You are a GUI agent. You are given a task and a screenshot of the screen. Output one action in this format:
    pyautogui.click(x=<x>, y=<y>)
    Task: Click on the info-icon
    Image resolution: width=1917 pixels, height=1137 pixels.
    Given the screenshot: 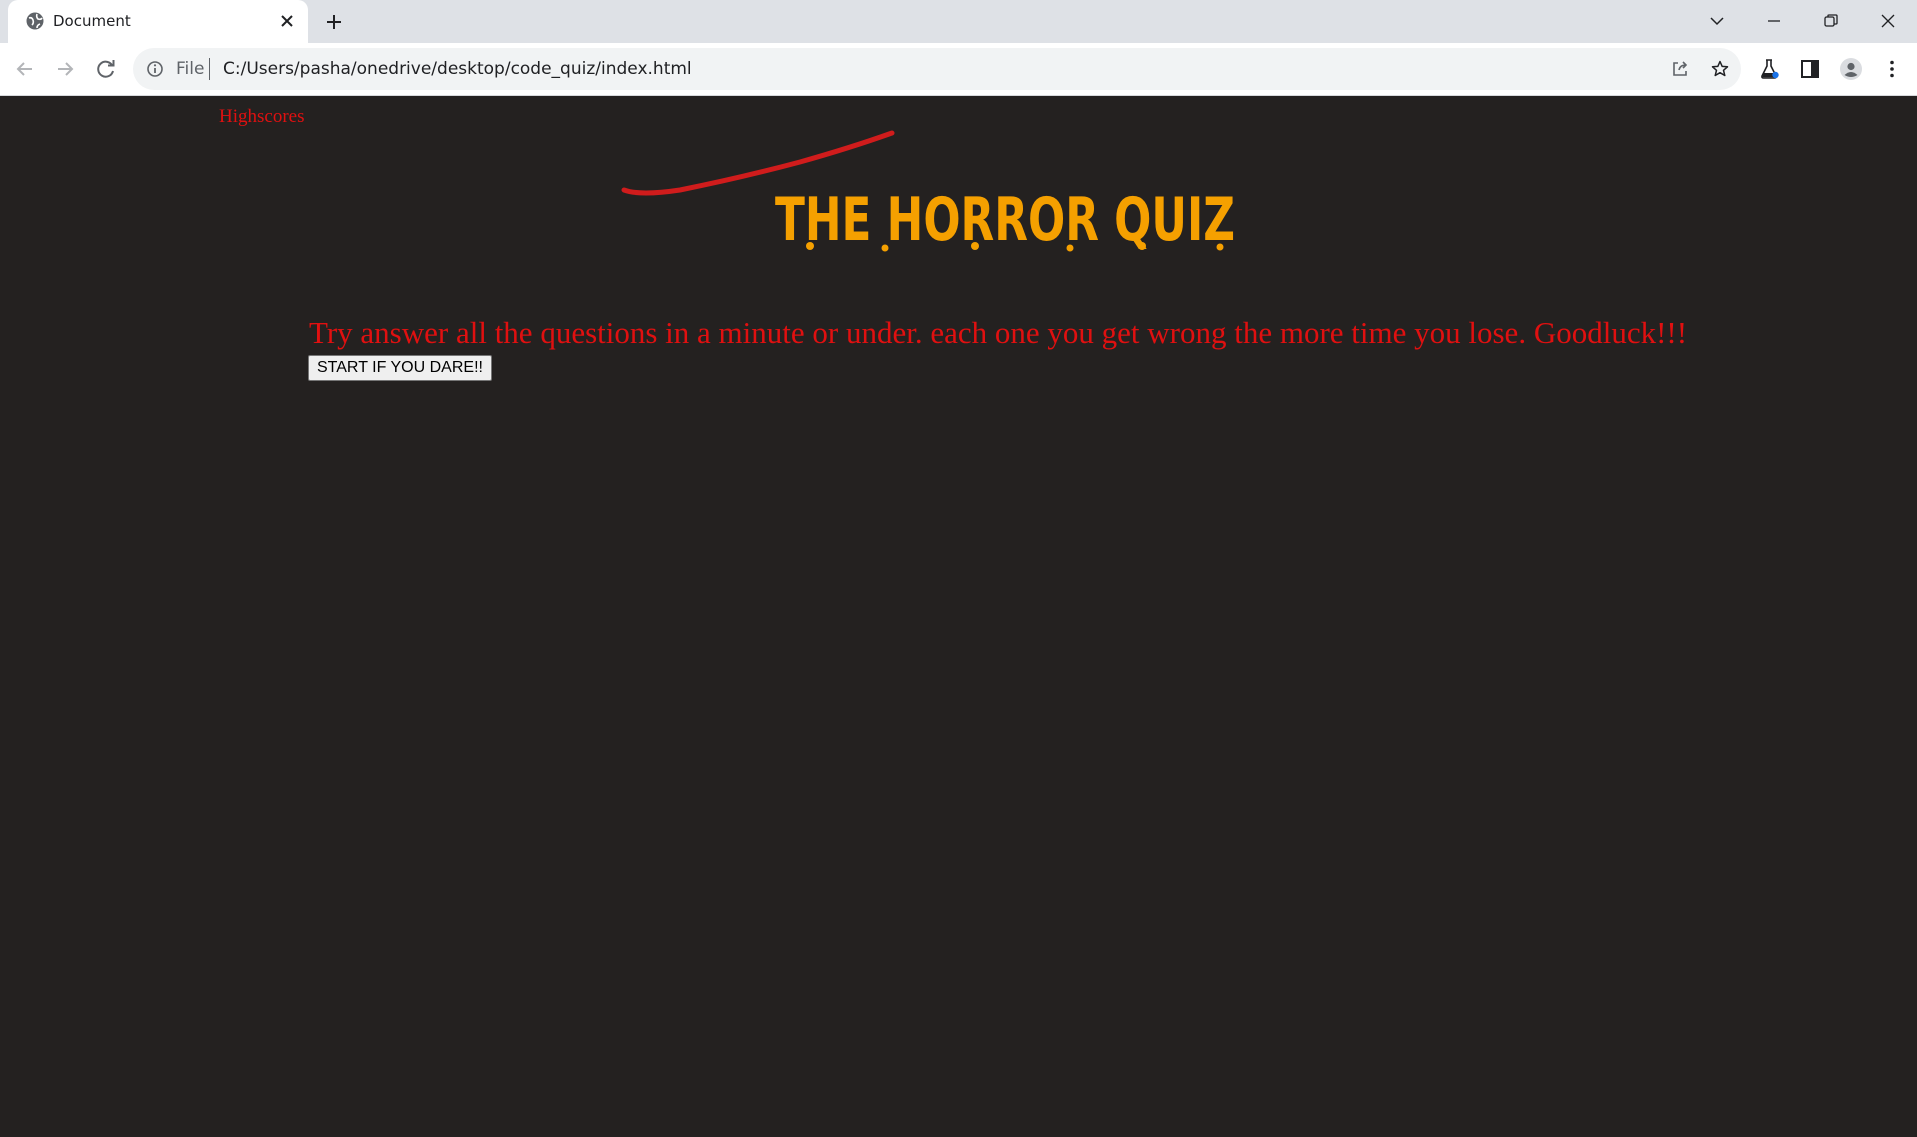 What is the action you would take?
    pyautogui.click(x=155, y=69)
    